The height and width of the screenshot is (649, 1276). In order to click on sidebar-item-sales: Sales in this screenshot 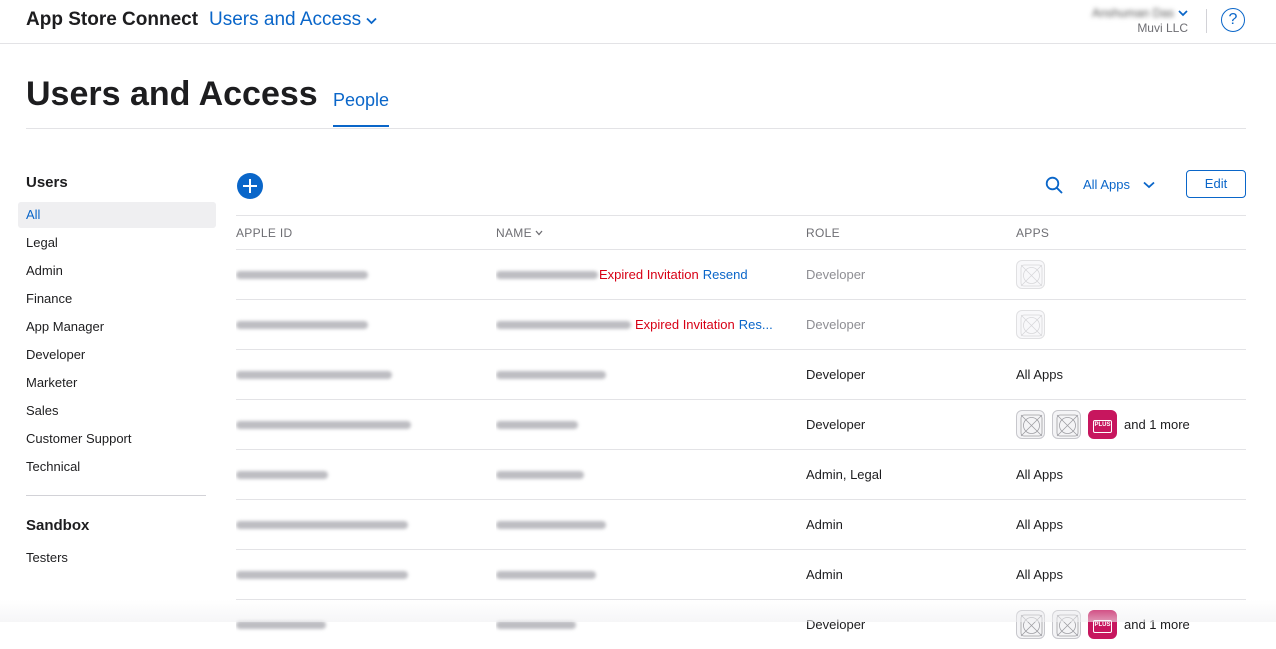, I will do `click(117, 411)`.